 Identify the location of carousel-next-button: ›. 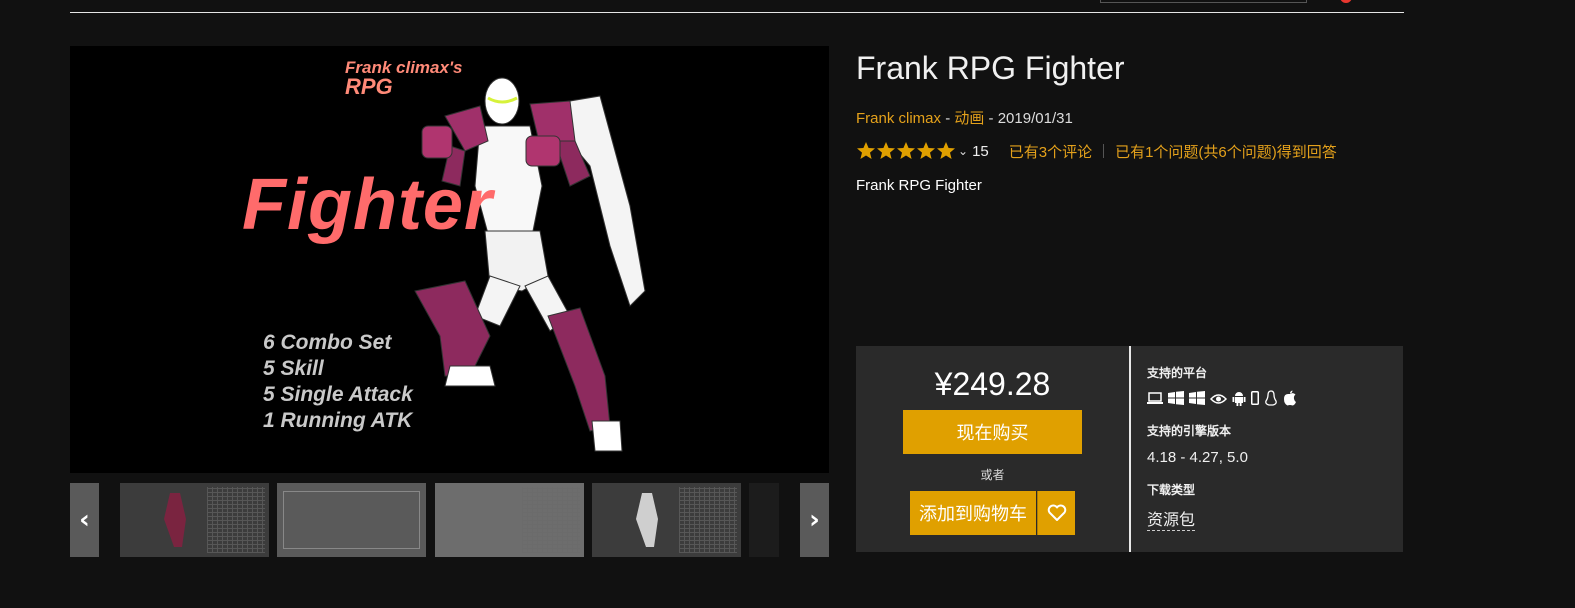
(814, 520).